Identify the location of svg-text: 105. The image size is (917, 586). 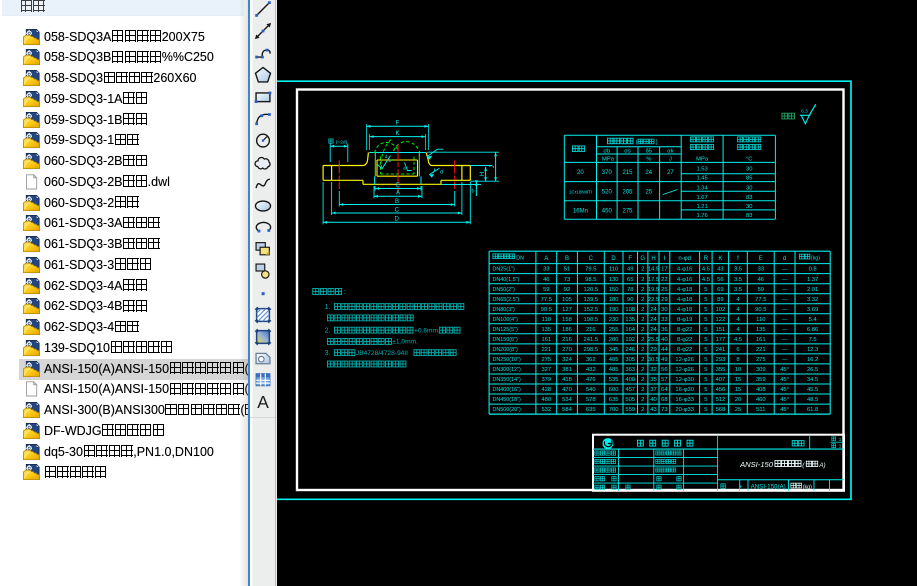
(567, 300).